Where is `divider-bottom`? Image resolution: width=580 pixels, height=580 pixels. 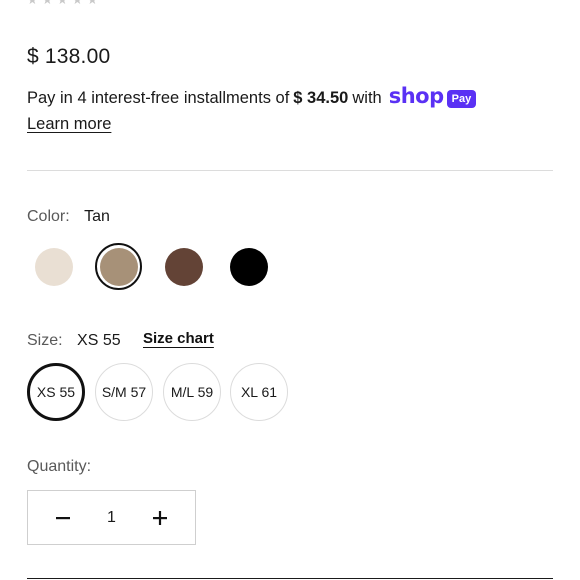 divider-bottom is located at coordinates (290, 578).